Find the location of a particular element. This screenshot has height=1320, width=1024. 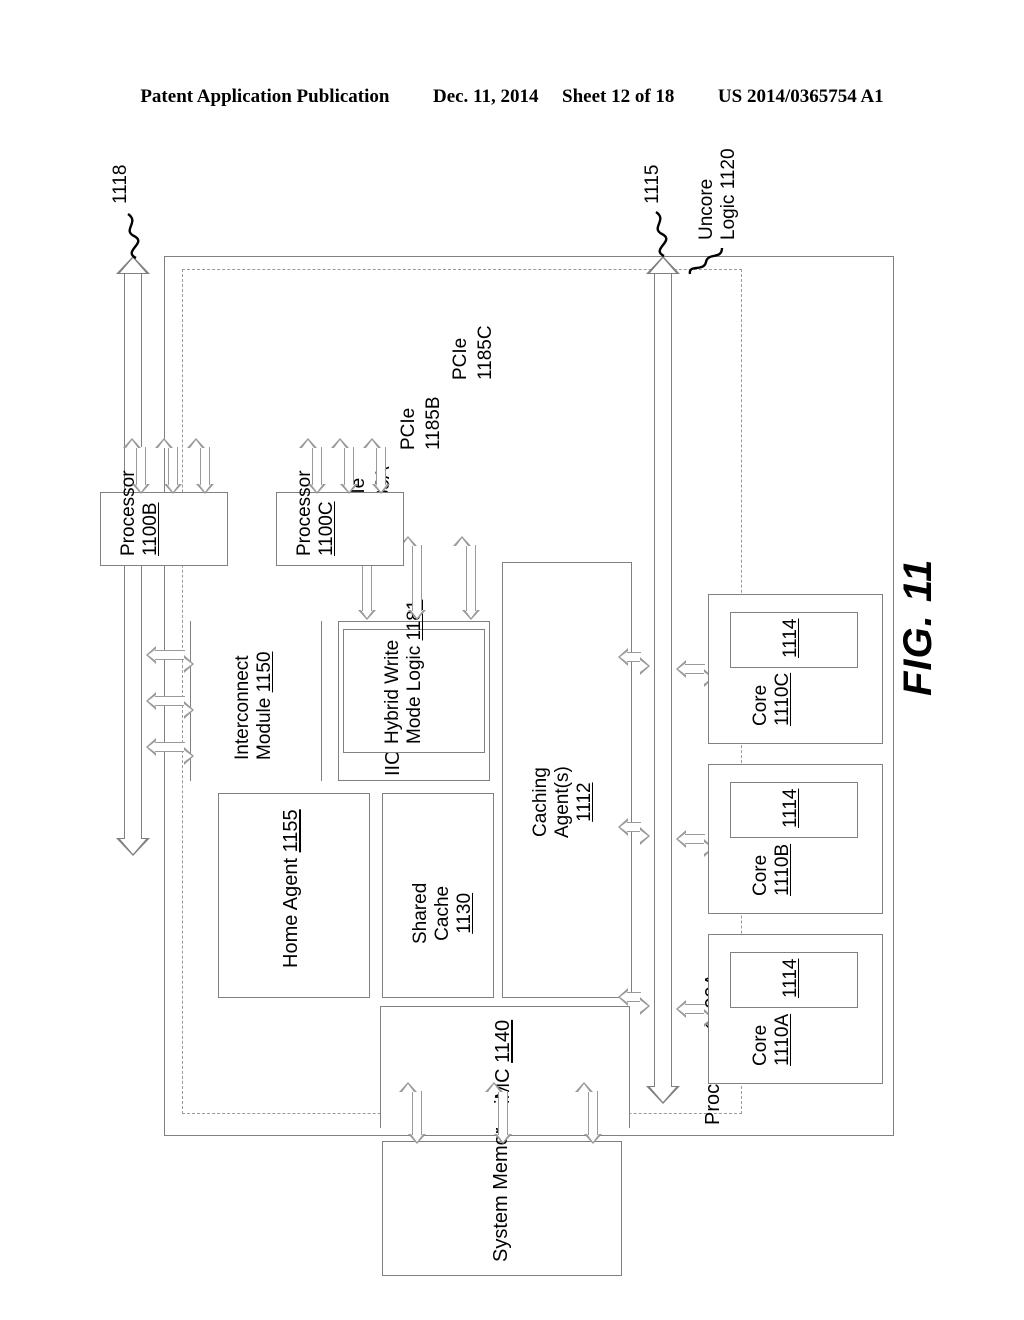

pcie-arrow-b is located at coordinates (417, 578).